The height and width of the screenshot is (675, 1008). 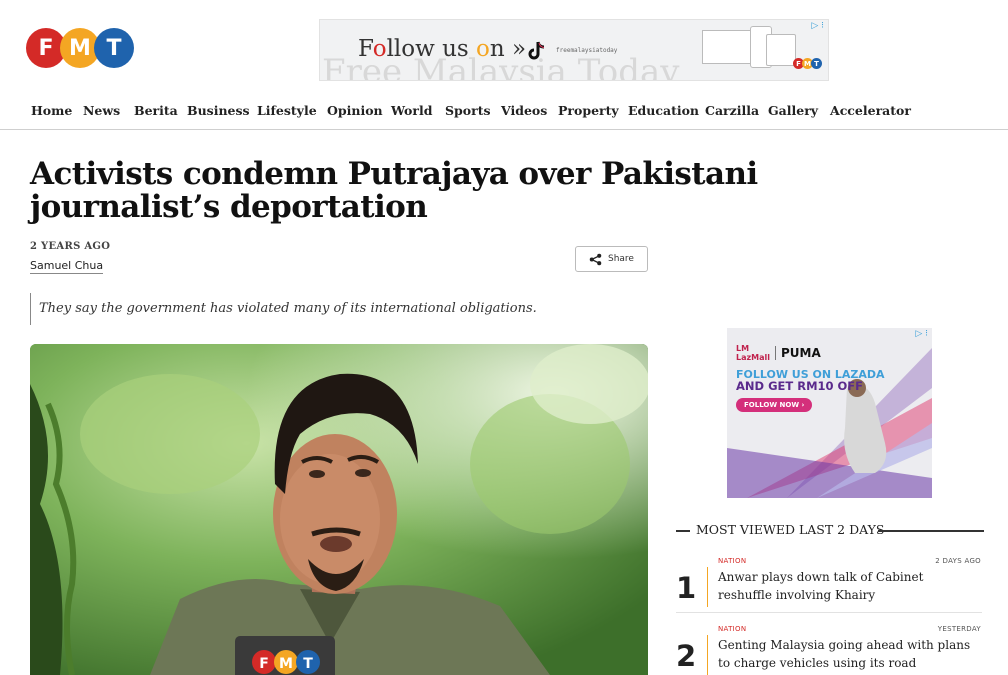 I want to click on nav-lifestyle: Lifestyle, so click(x=287, y=110).